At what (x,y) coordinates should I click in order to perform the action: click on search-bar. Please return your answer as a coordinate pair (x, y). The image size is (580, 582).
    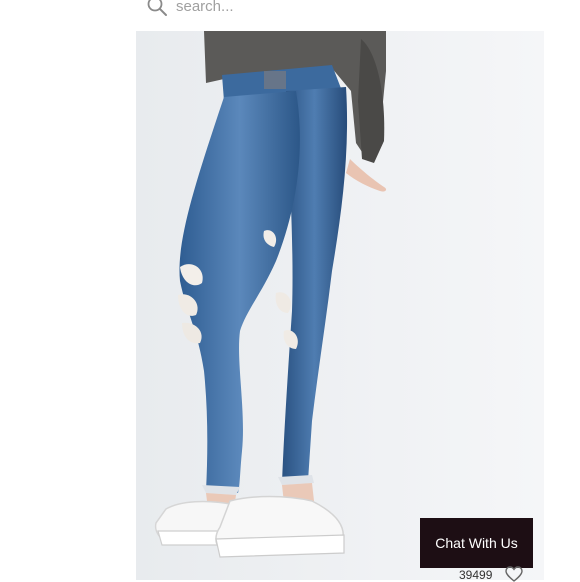
    Looking at the image, I should click on (296, 9).